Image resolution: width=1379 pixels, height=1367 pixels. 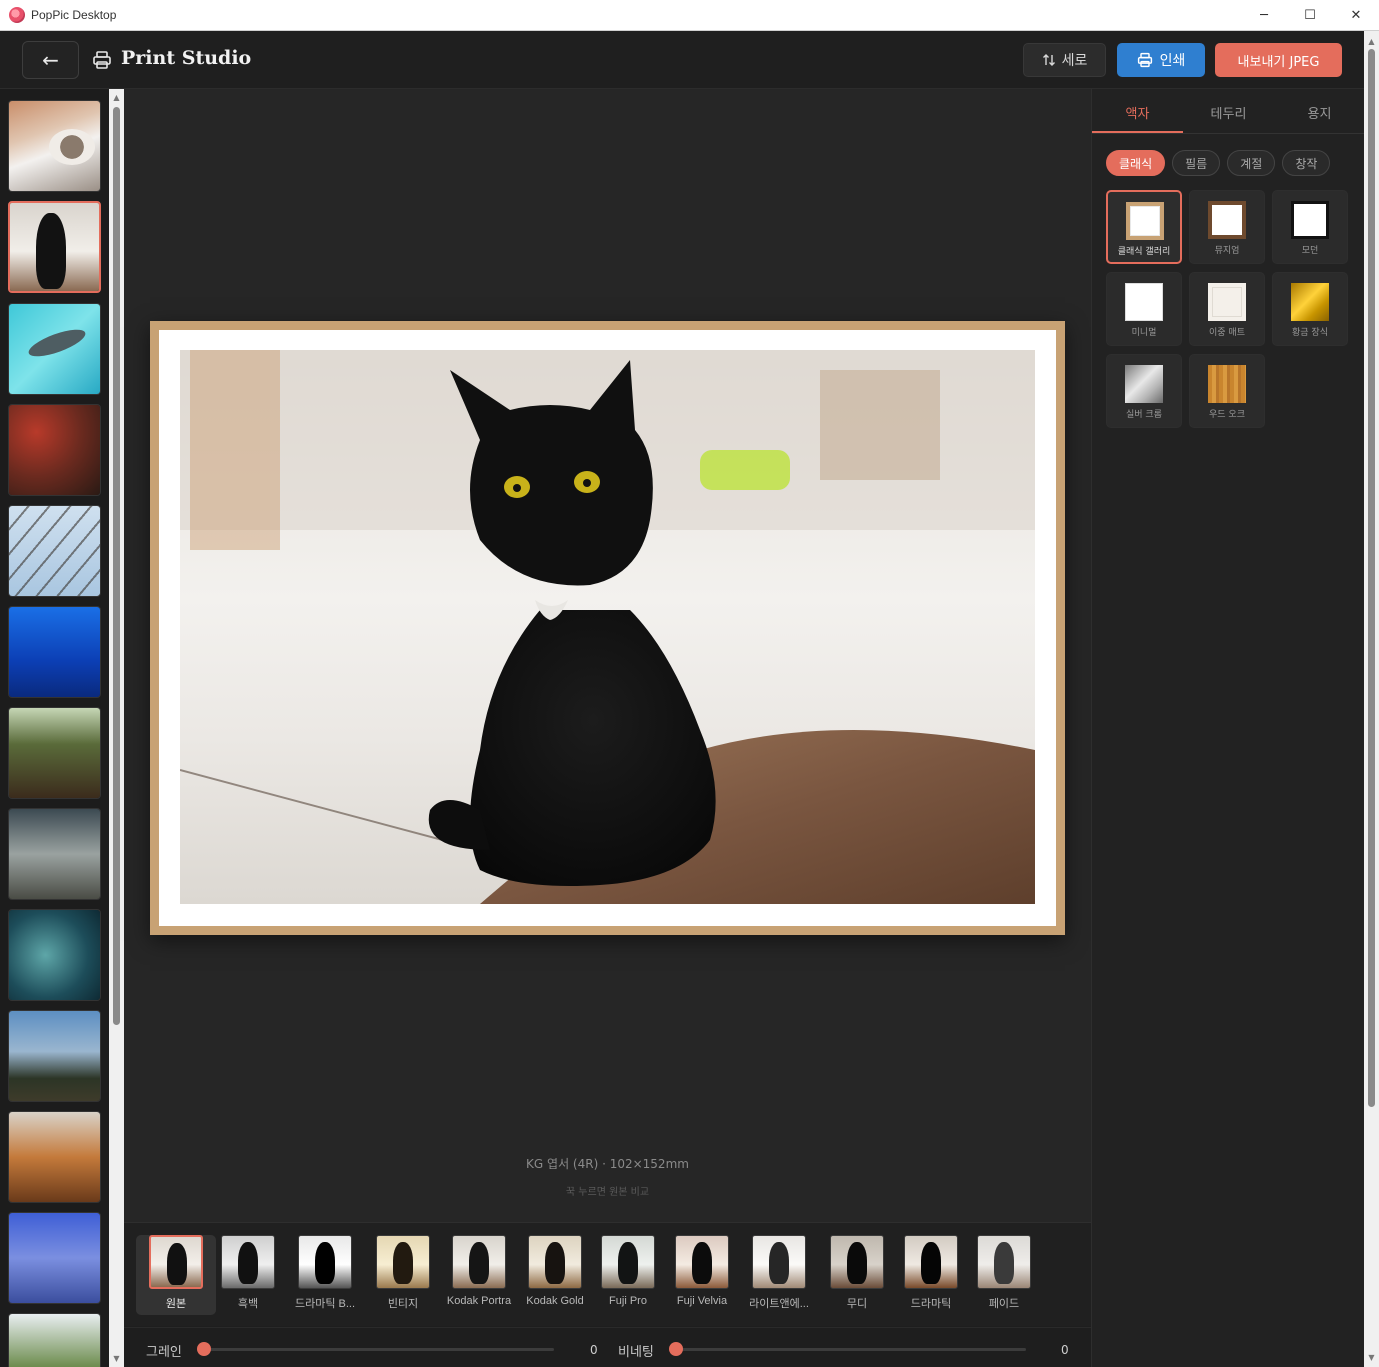 What do you see at coordinates (689, 60) in the screenshot?
I see `app-header: ← Print Studio 세로 인쇄 내보내기 JPEG` at bounding box center [689, 60].